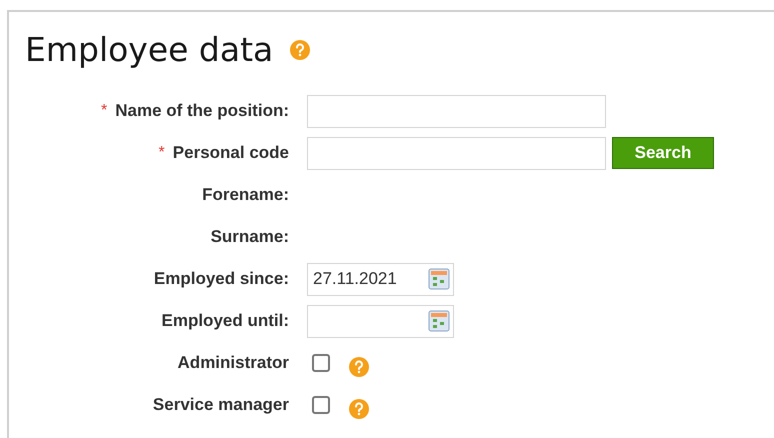 The height and width of the screenshot is (438, 774). What do you see at coordinates (233, 363) in the screenshot?
I see `field-label: Administrator` at bounding box center [233, 363].